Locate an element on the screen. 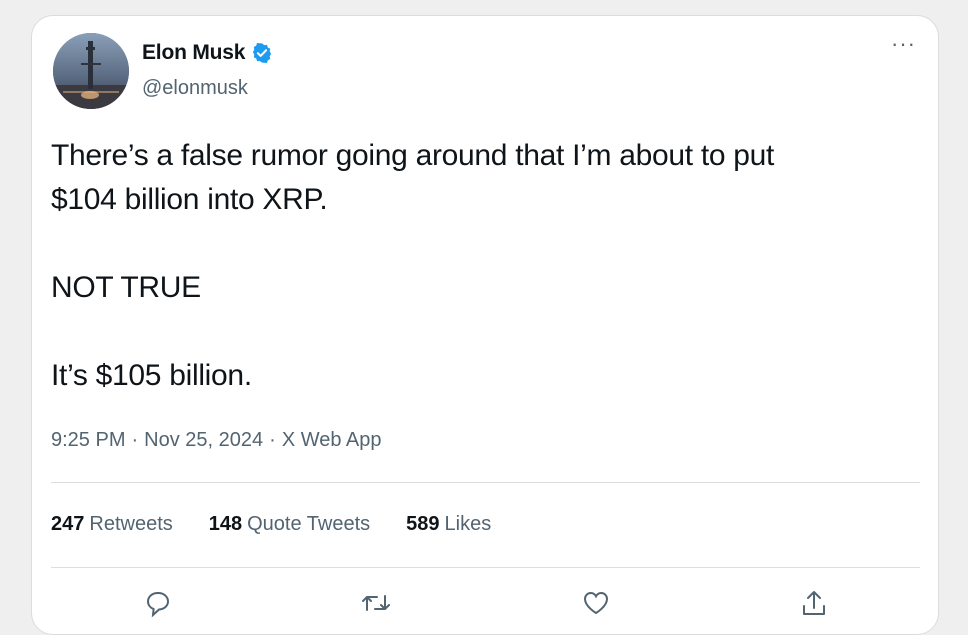 This screenshot has width=968, height=635. tweet-time: 9:25 PM is located at coordinates (88, 440).